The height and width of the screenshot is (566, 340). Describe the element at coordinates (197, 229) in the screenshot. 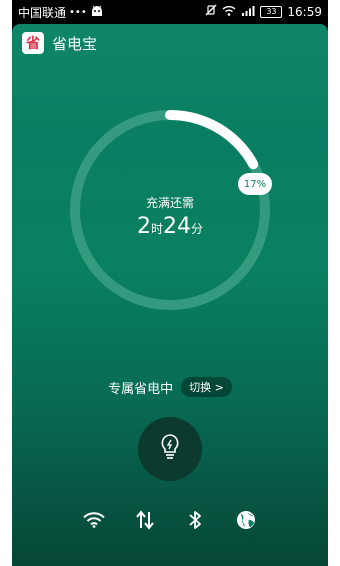

I see `minutes-unit: 分` at that location.